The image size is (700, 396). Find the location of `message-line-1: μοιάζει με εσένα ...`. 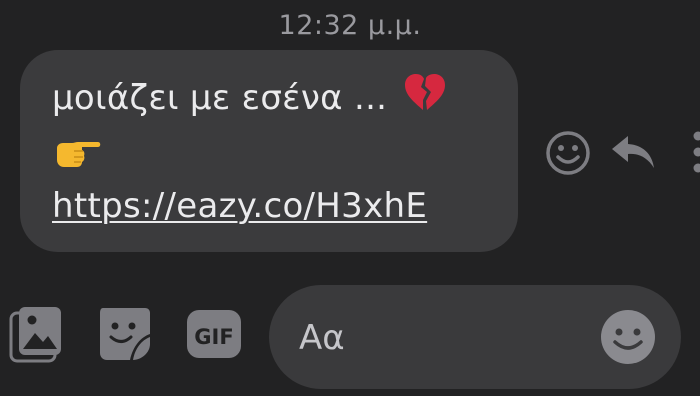

message-line-1: μοιάζει με εσένα ... is located at coordinates (249, 97).